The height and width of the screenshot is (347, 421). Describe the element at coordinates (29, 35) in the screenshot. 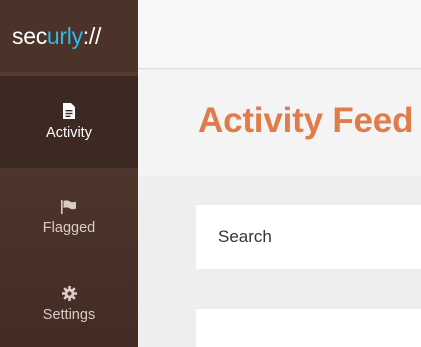

I see `brand-prefix: sec` at that location.